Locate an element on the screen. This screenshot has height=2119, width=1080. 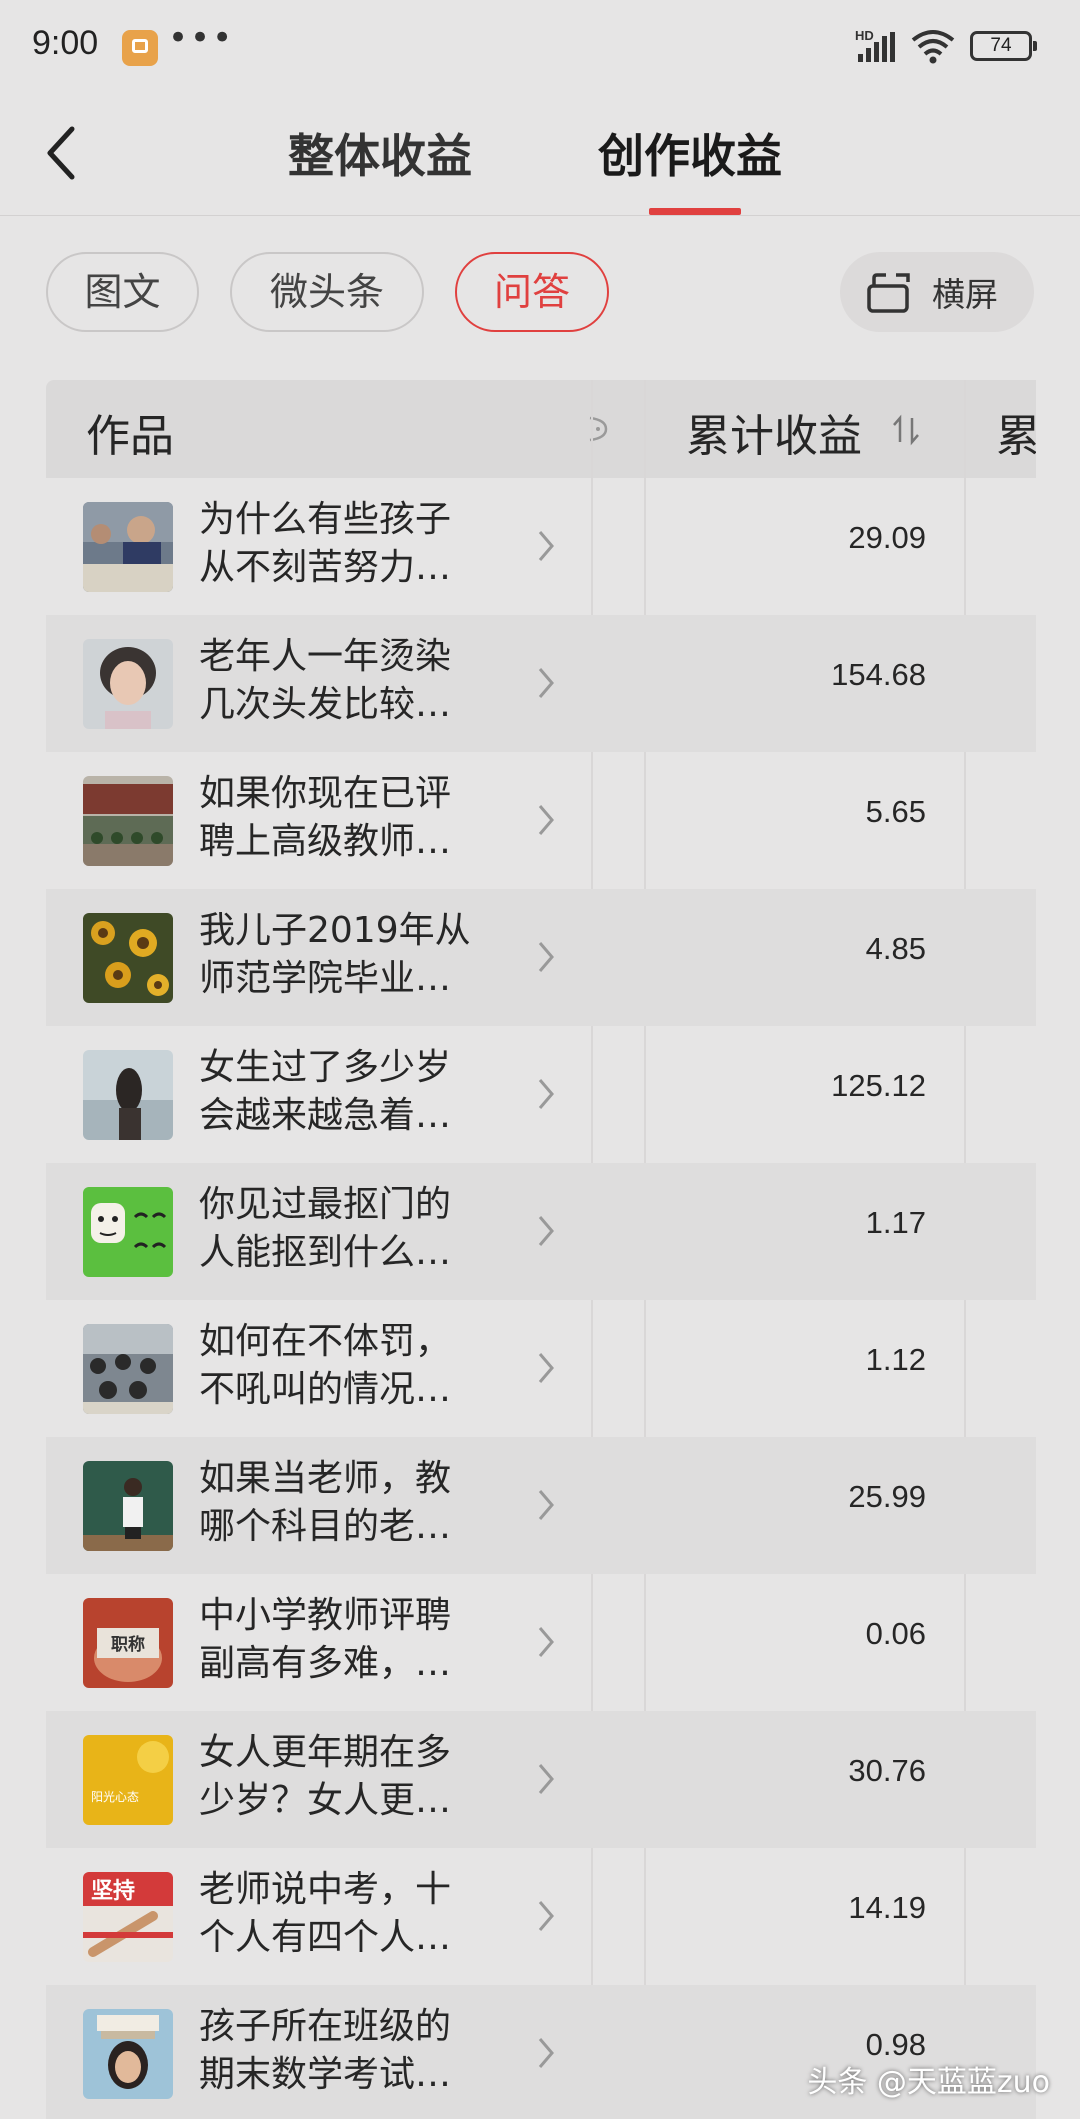
more-notifications-icon: ••• is located at coordinates (201, 38).